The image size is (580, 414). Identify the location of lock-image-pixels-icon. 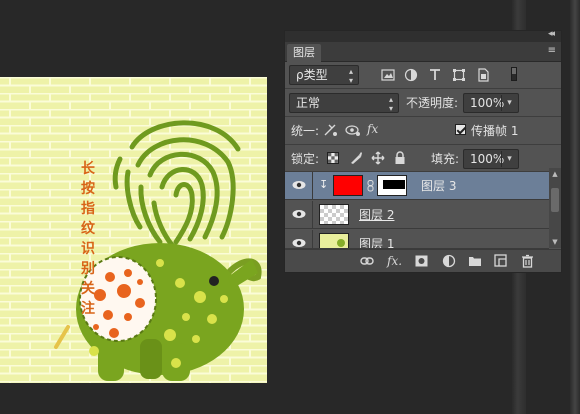
(356, 158).